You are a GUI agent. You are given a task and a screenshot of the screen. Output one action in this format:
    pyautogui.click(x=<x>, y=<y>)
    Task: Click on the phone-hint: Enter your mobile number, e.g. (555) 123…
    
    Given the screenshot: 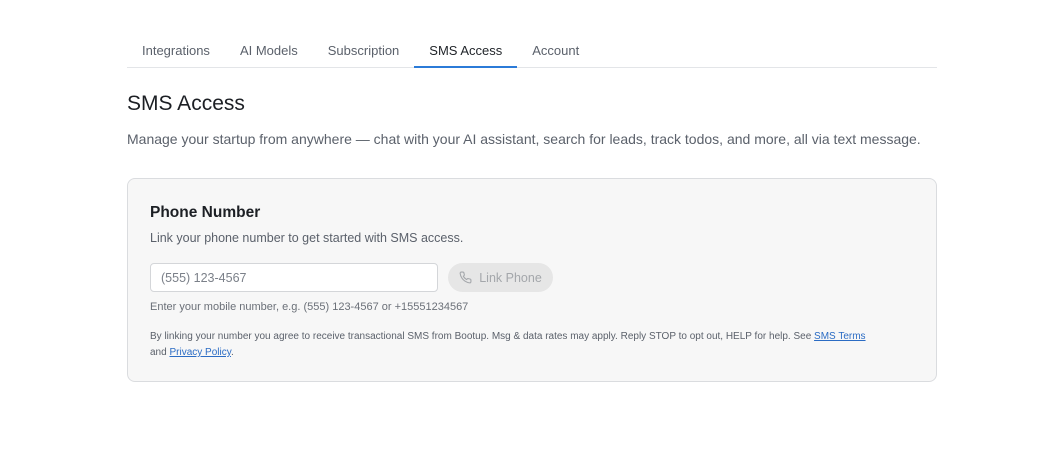 What is the action you would take?
    pyautogui.click(x=309, y=307)
    